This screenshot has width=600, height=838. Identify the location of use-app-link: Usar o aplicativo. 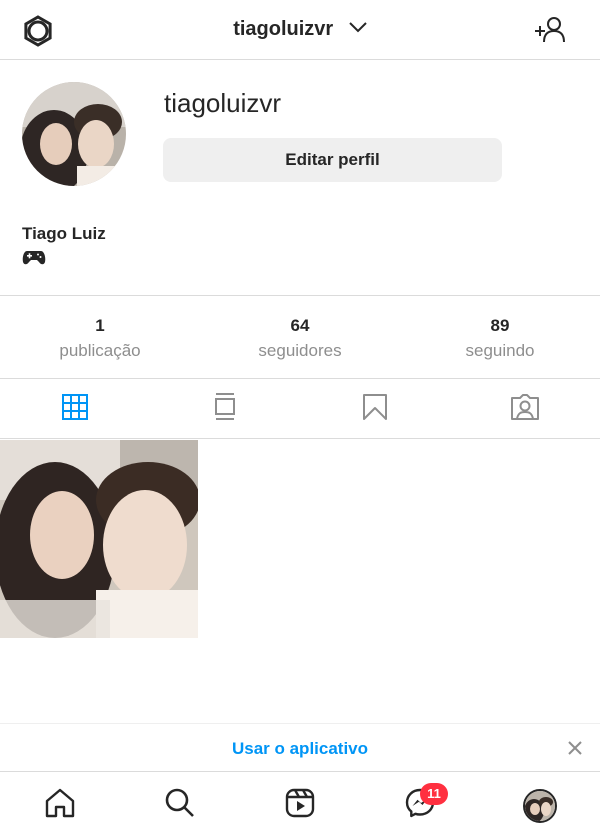
(300, 749).